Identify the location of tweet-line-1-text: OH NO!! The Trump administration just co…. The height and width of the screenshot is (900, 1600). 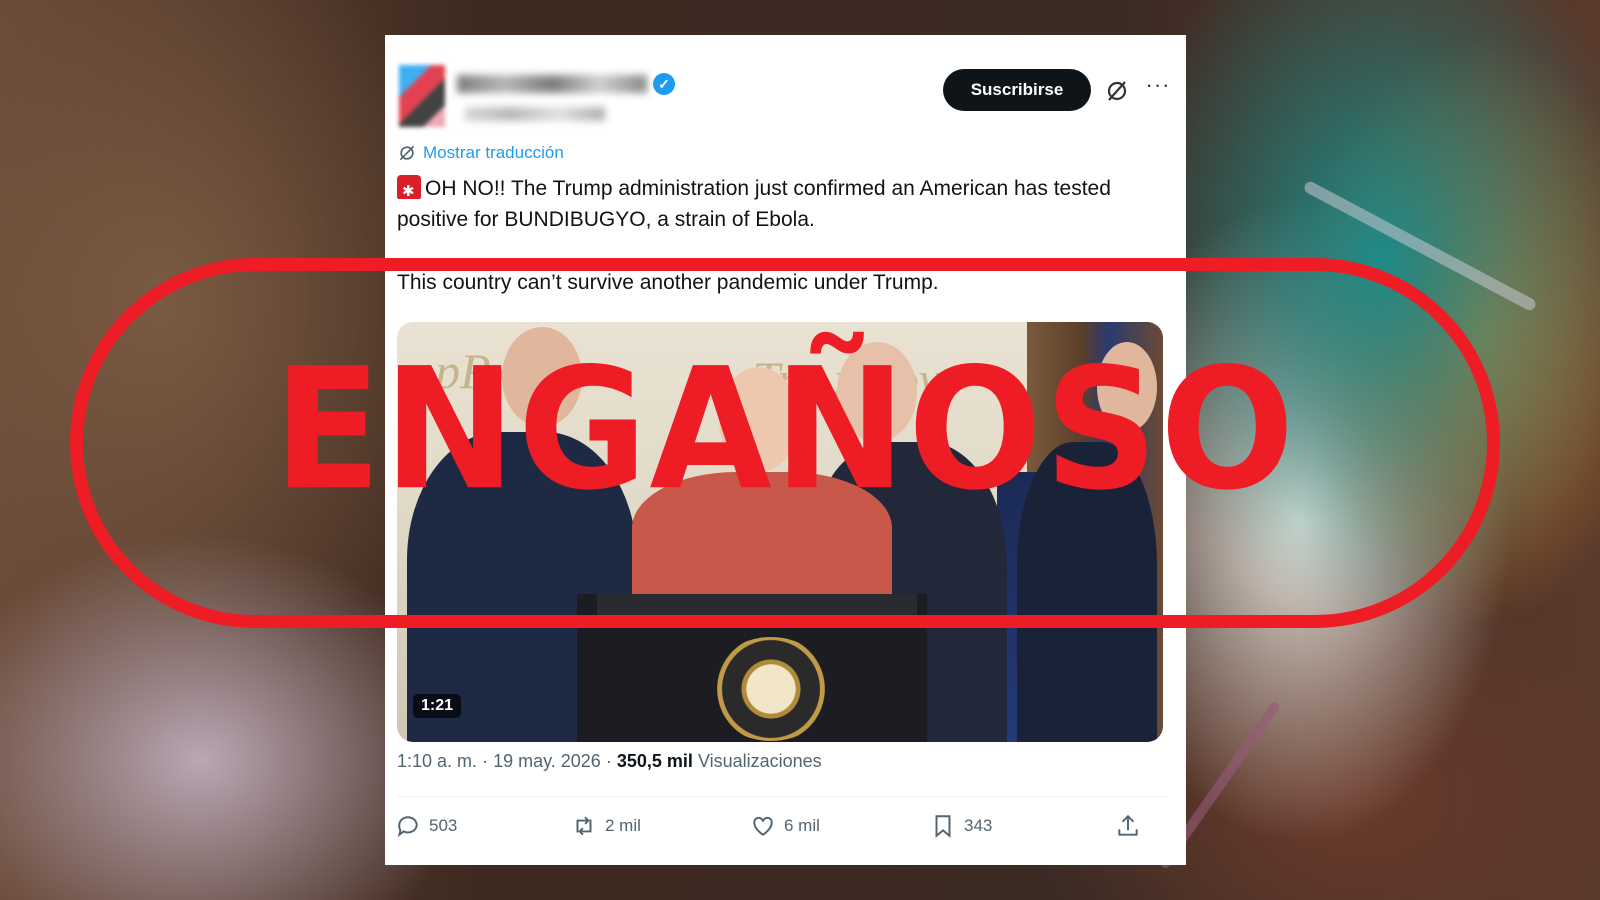
(754, 204).